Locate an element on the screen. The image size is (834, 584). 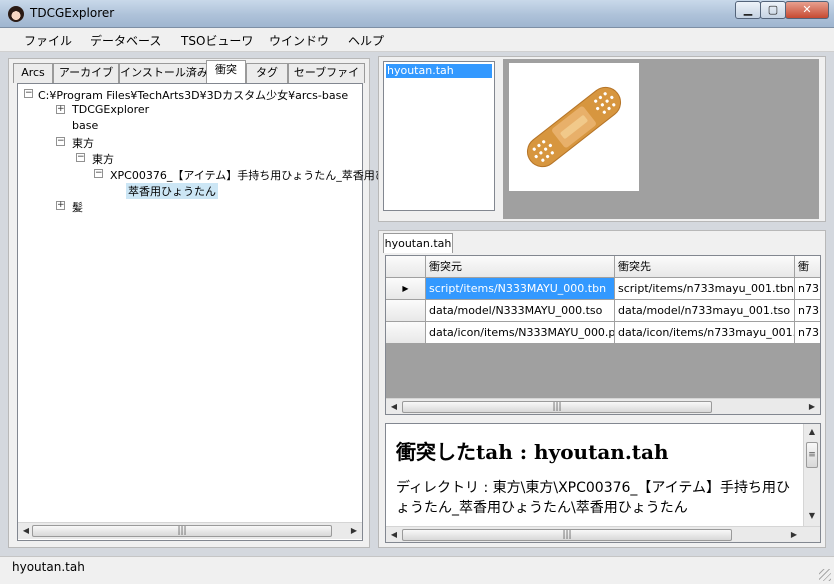
app-icon is located at coordinates (16, 14).